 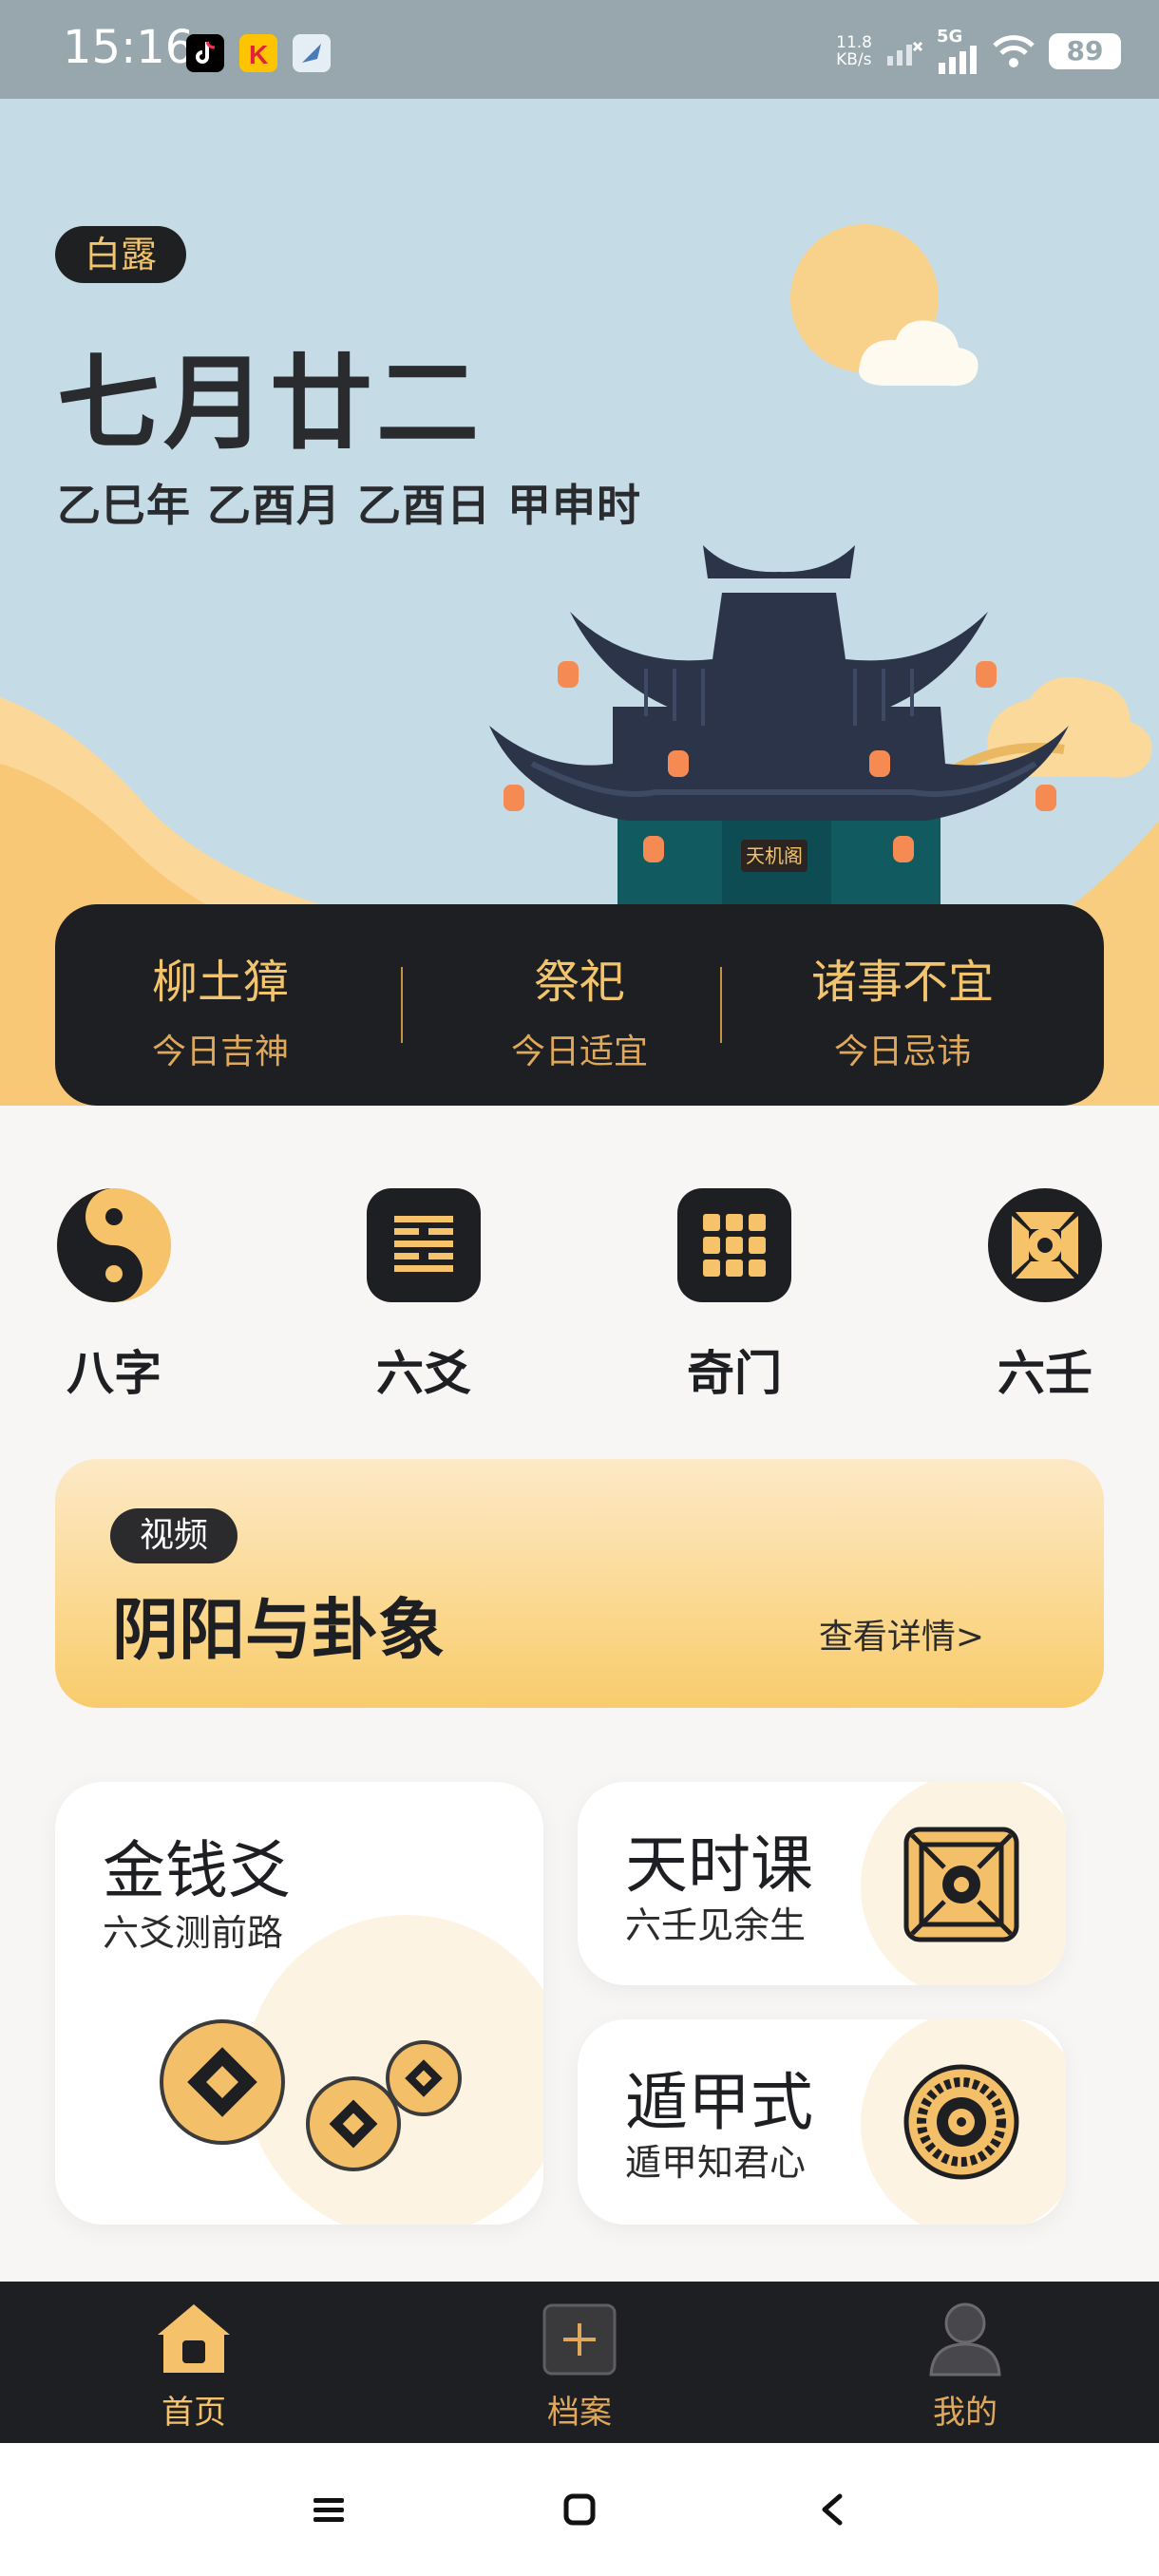 What do you see at coordinates (220, 982) in the screenshot?
I see `almanac-value: 柳土獐` at bounding box center [220, 982].